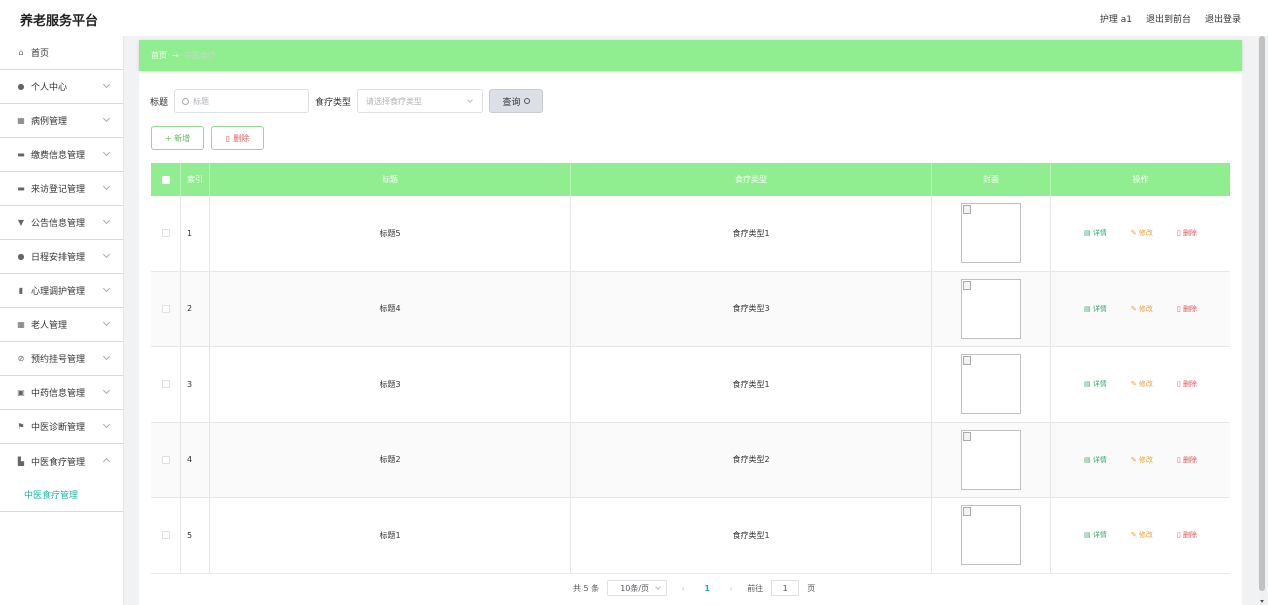 This screenshot has height=605, width=1268. Describe the element at coordinates (751, 179) in the screenshot. I see `column-header-type: 食疗类型` at that location.